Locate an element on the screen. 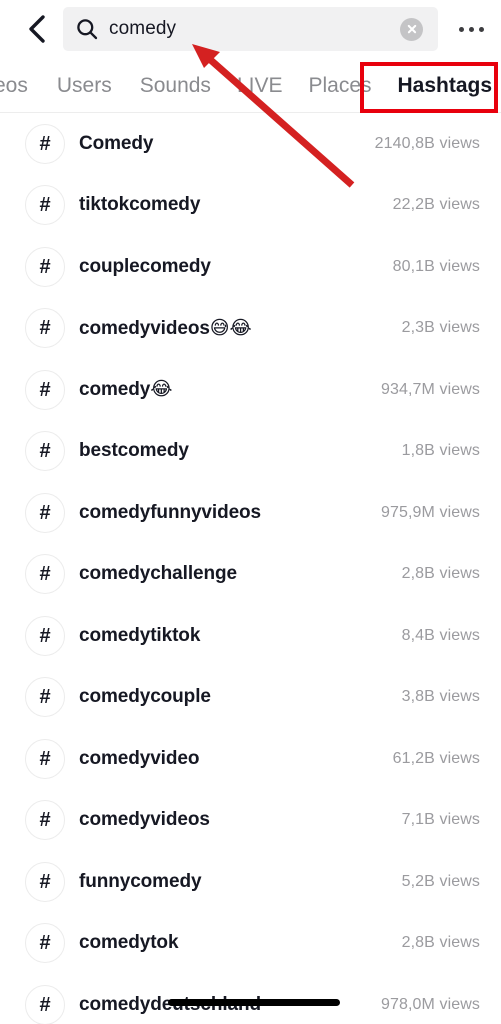 The height and width of the screenshot is (1024, 501). hashtags-tab-highlight-box is located at coordinates (429, 87).